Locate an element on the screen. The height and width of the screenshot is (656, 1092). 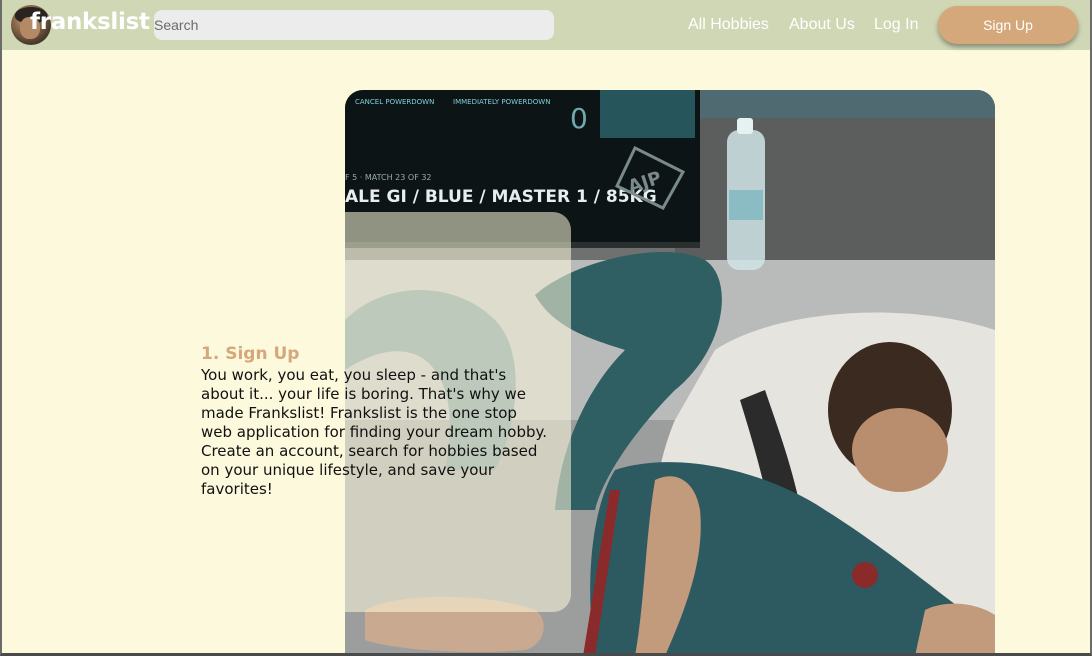
bottle-cap is located at coordinates (745, 126).